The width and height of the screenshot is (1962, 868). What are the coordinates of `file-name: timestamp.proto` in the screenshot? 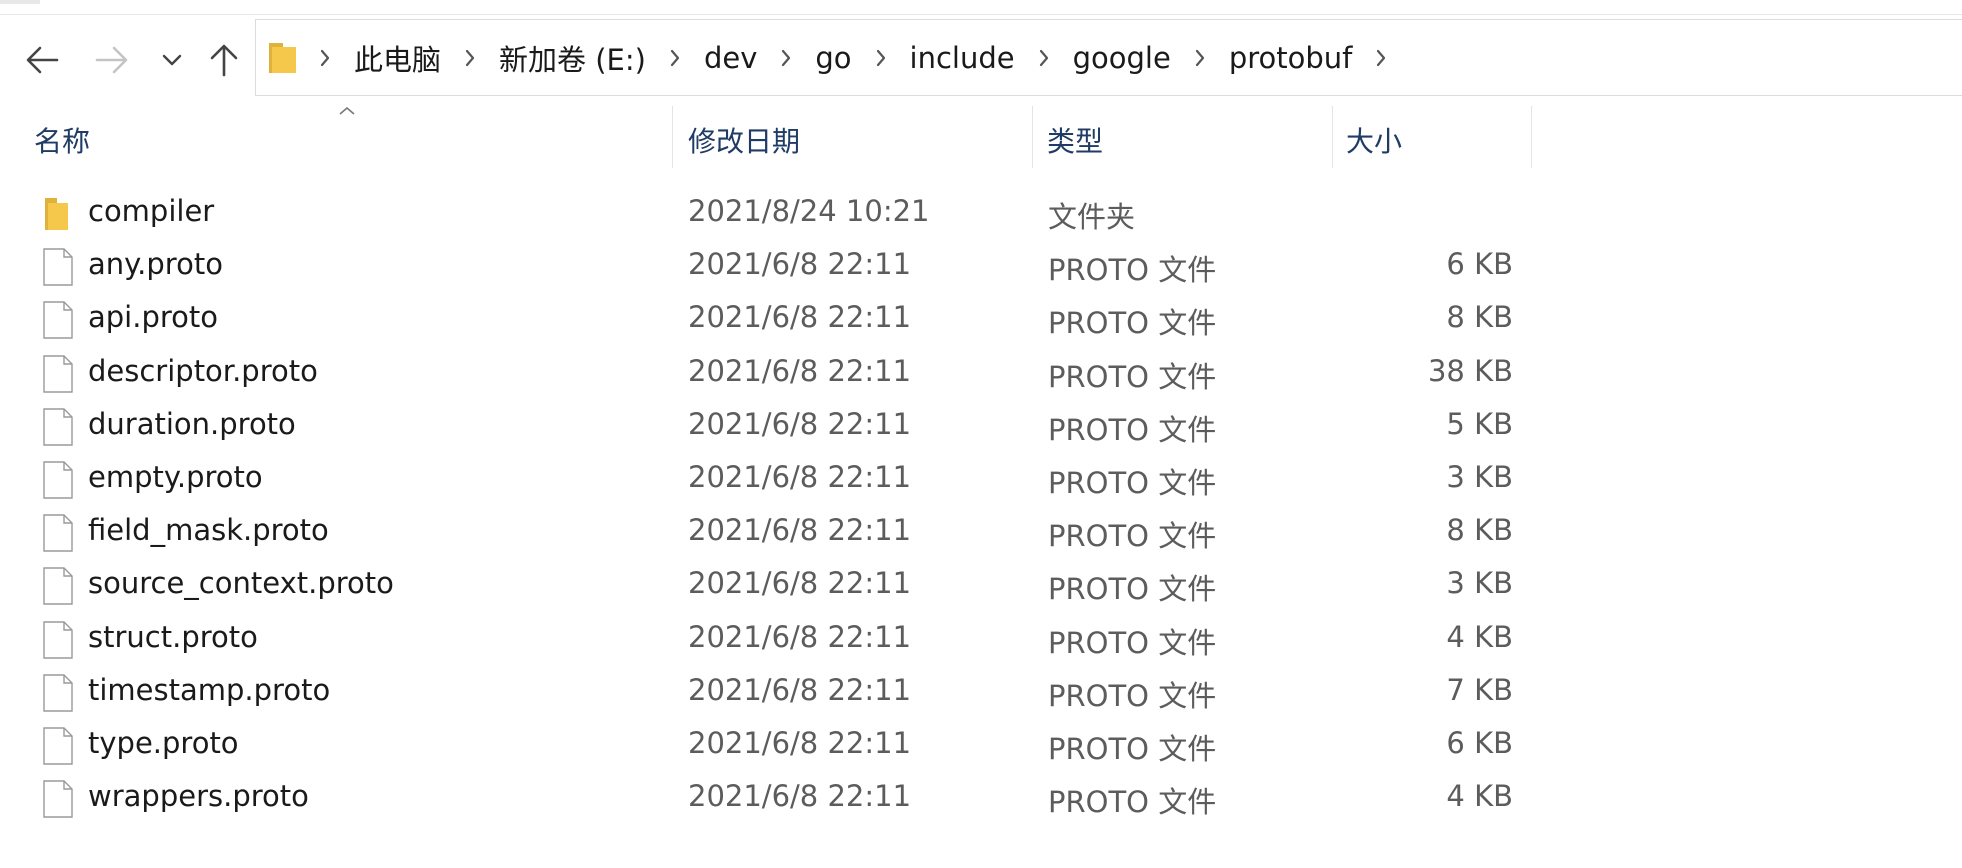 It's located at (209, 689).